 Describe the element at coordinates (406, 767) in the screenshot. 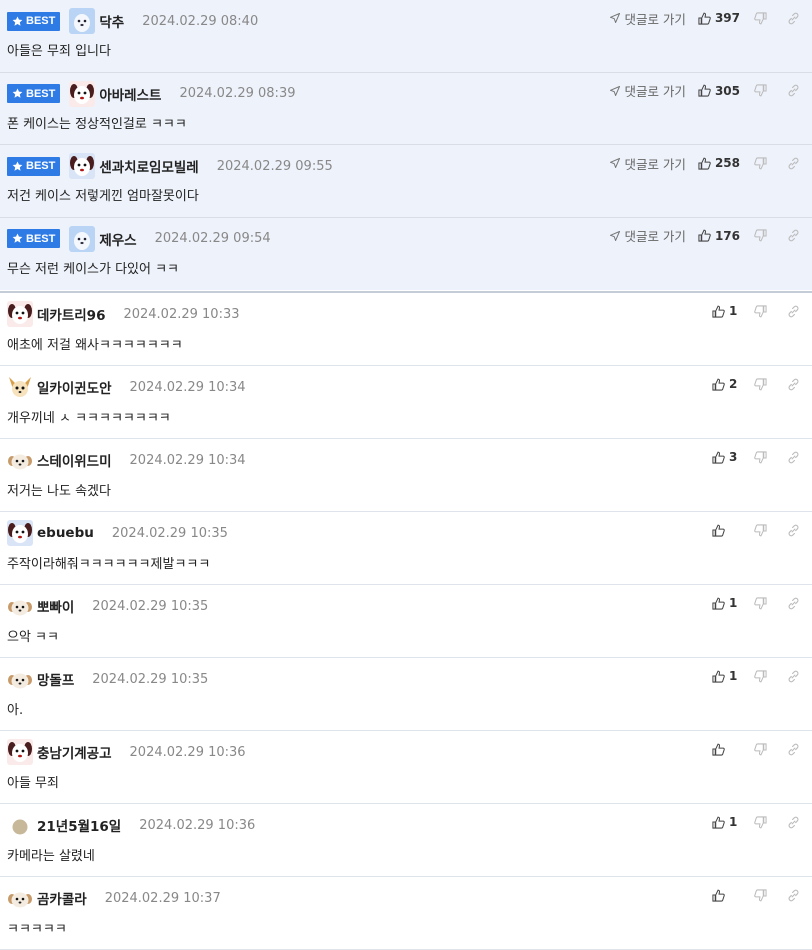

I see `comment-row: 충남기계공고 2024.02.29 10:36 아들 무죄` at that location.